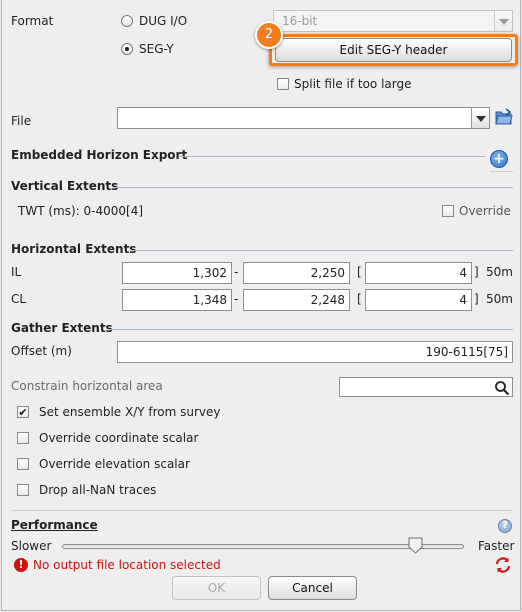 This screenshot has width=522, height=612. What do you see at coordinates (16, 272) in the screenshot?
I see `il-label: IL` at bounding box center [16, 272].